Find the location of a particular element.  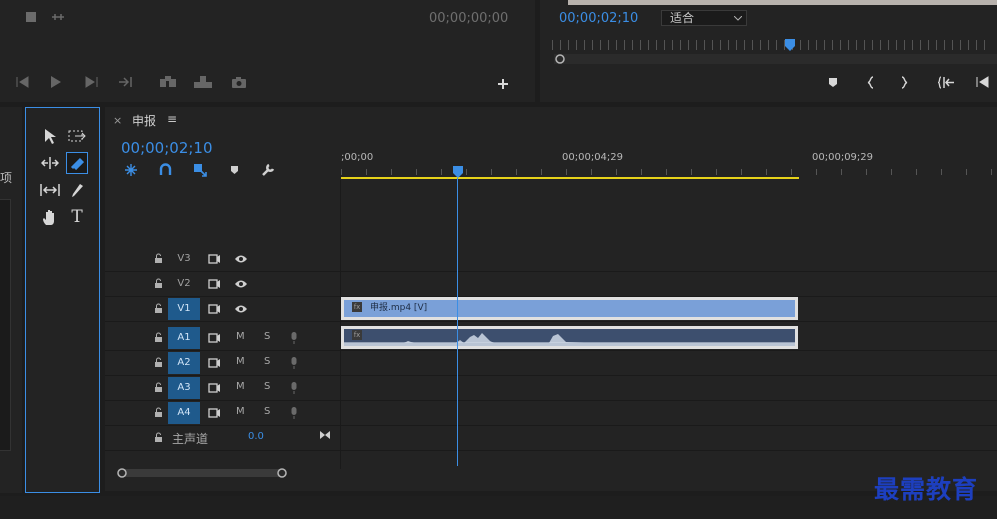

mark-in-icon is located at coordinates (871, 82).